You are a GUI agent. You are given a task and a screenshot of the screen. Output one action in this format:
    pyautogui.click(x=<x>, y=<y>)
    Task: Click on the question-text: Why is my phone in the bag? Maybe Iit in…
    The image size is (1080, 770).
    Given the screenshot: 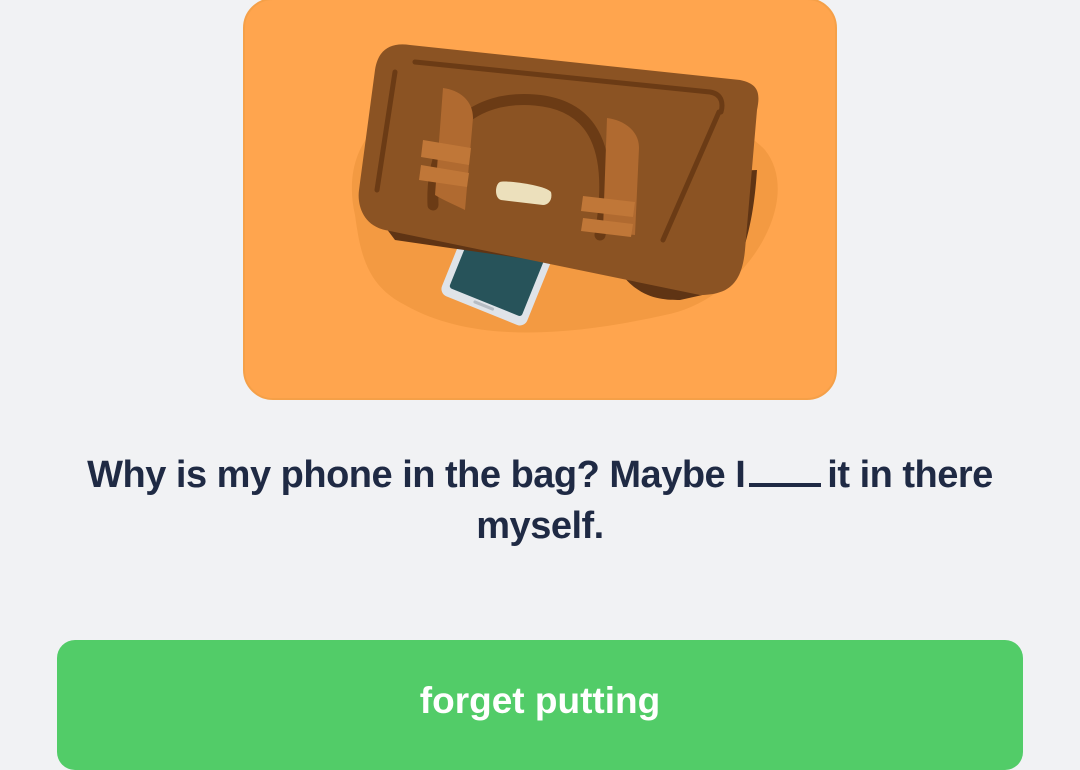 What is the action you would take?
    pyautogui.click(x=540, y=501)
    